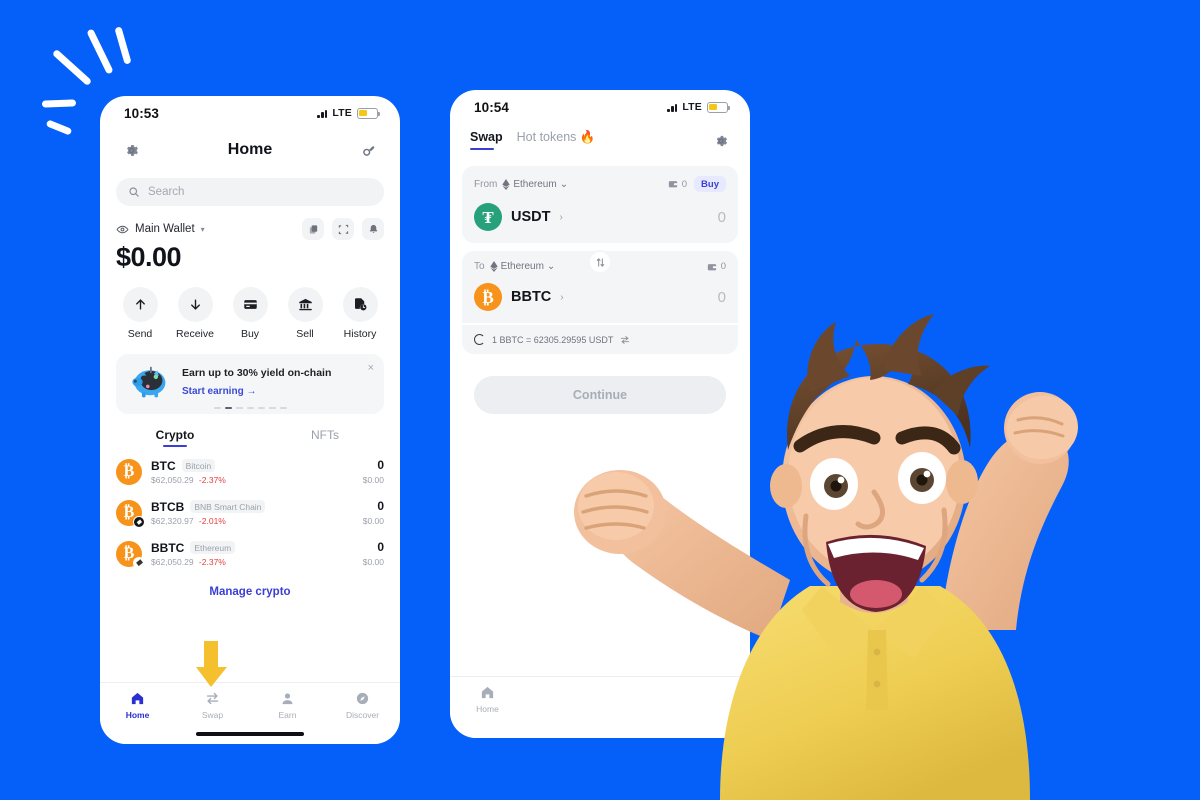 The width and height of the screenshot is (1200, 800). What do you see at coordinates (519, 297) in the screenshot?
I see `to-token-selector: ₿ BBTC ›` at bounding box center [519, 297].